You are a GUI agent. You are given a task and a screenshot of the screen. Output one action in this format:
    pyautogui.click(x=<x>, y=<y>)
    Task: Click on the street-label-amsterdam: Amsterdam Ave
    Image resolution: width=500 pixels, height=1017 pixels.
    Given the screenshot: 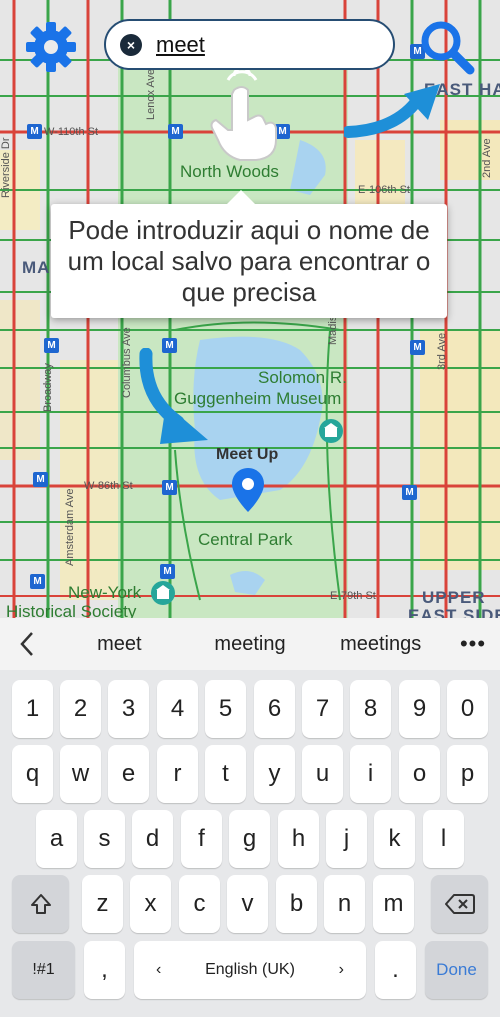 What is the action you would take?
    pyautogui.click(x=70, y=527)
    